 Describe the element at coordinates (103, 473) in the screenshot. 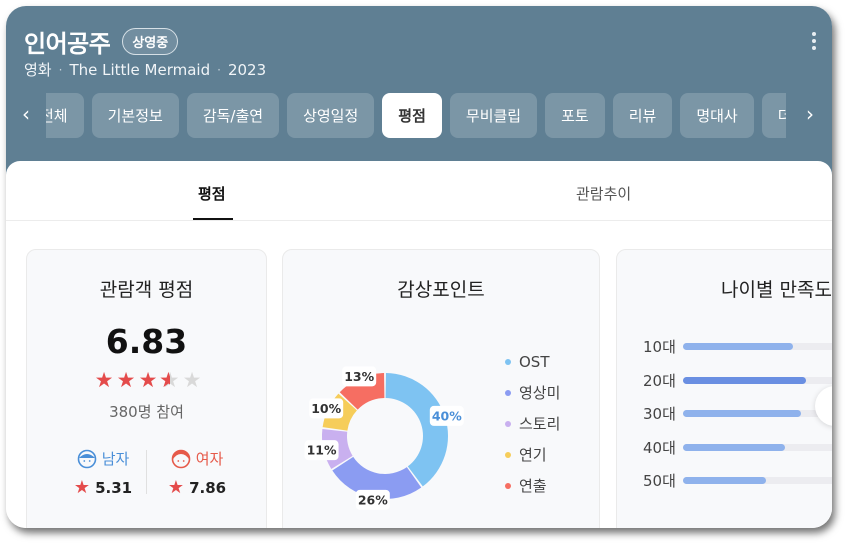

I see `male-rating: 남자 ★ 5.31` at that location.